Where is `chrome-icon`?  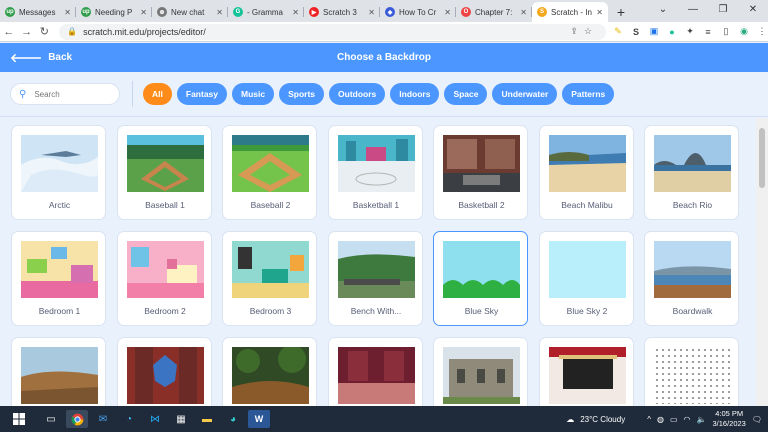
chrome-icon is located at coordinates (77, 419).